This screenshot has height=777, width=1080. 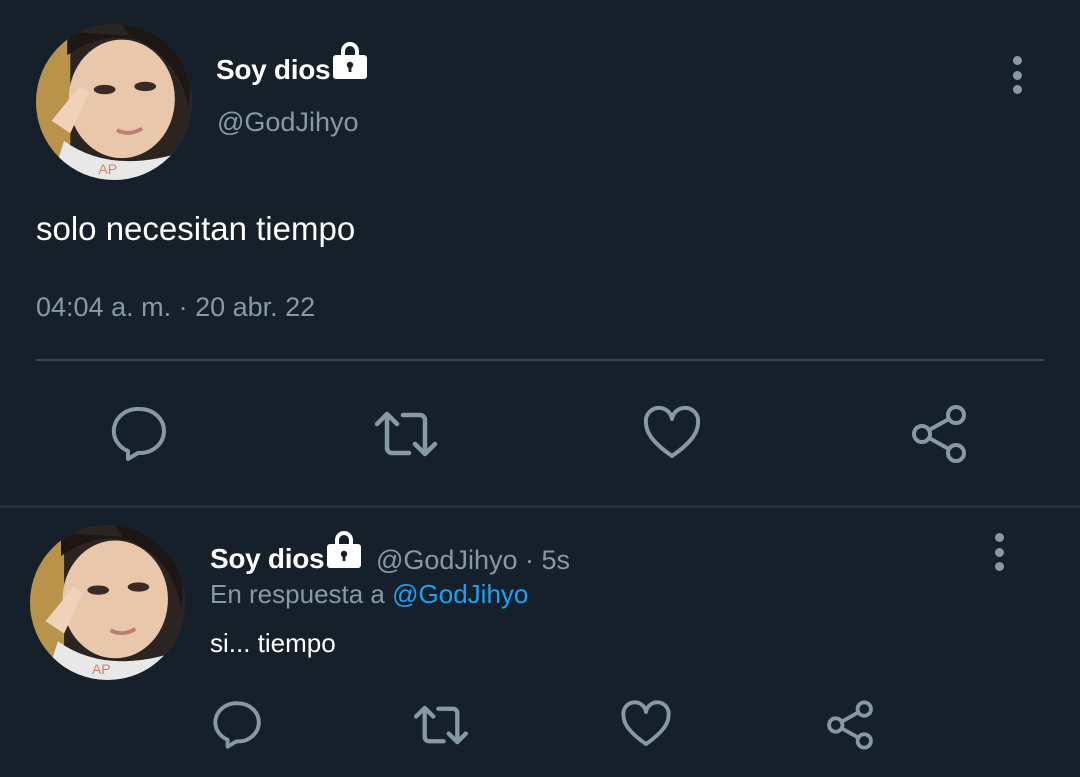 I want to click on handle-and-time: @GodJihyo · 5s, so click(x=473, y=560).